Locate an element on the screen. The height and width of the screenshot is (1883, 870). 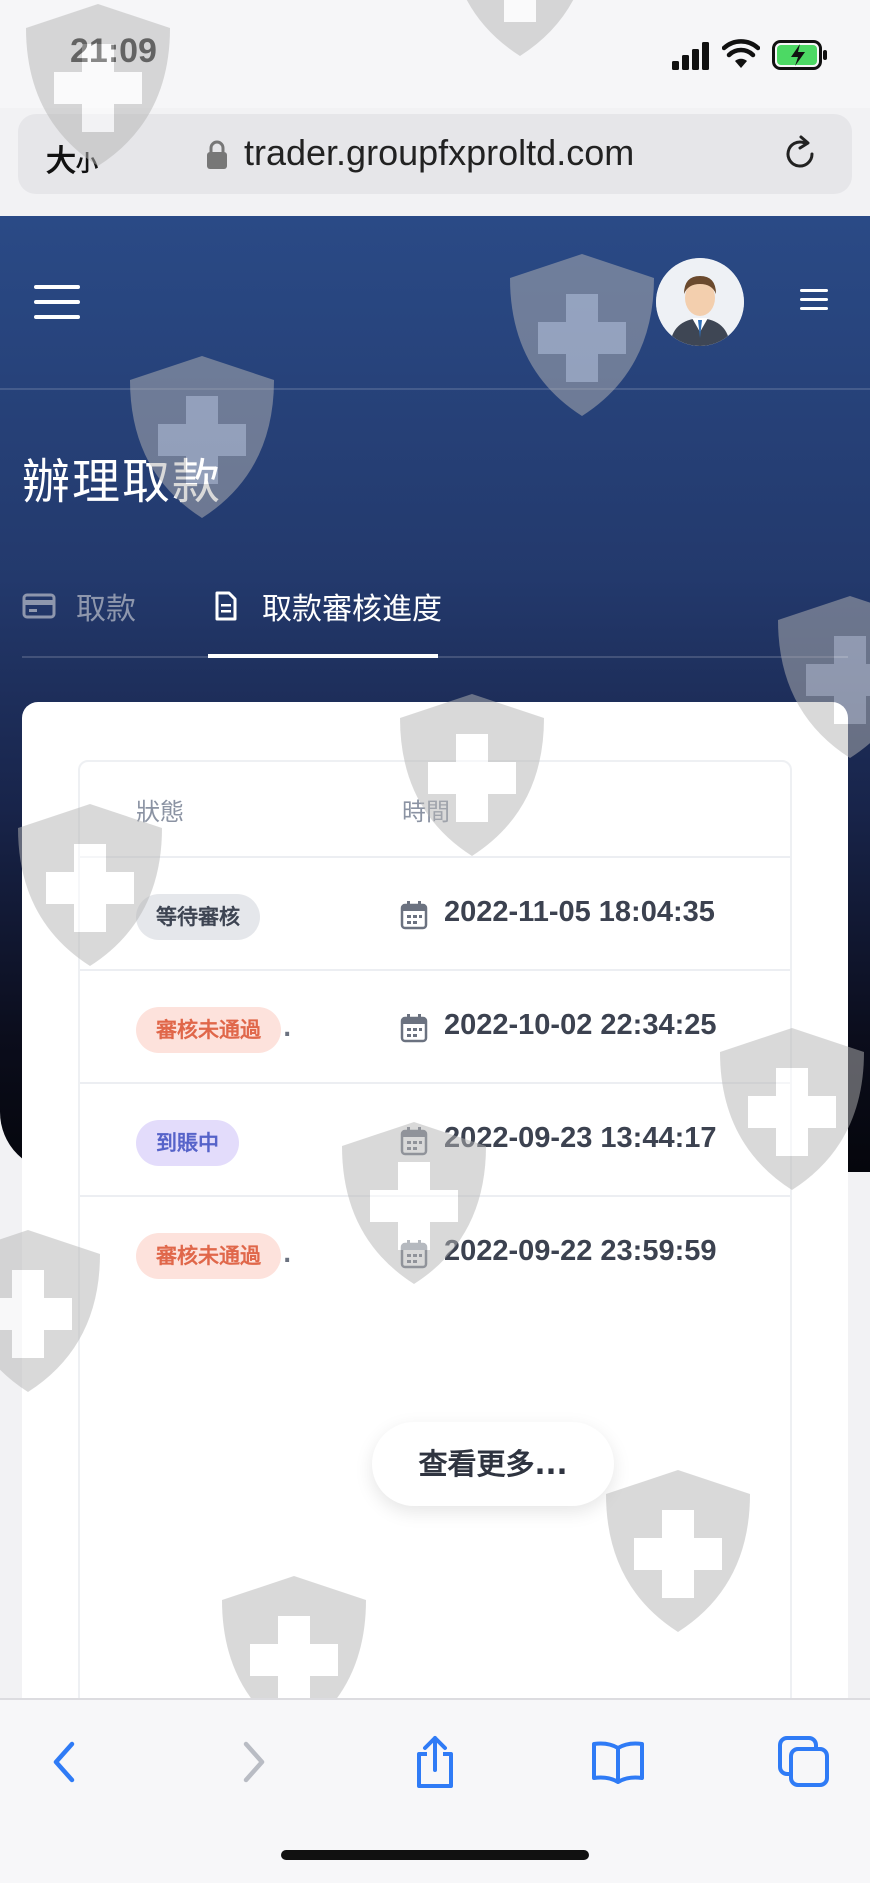
status-time: 21:09 is located at coordinates (113, 51).